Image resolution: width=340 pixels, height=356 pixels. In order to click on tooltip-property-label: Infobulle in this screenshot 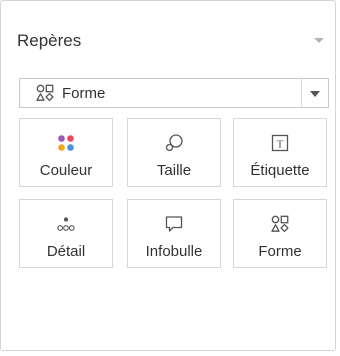, I will do `click(174, 251)`.